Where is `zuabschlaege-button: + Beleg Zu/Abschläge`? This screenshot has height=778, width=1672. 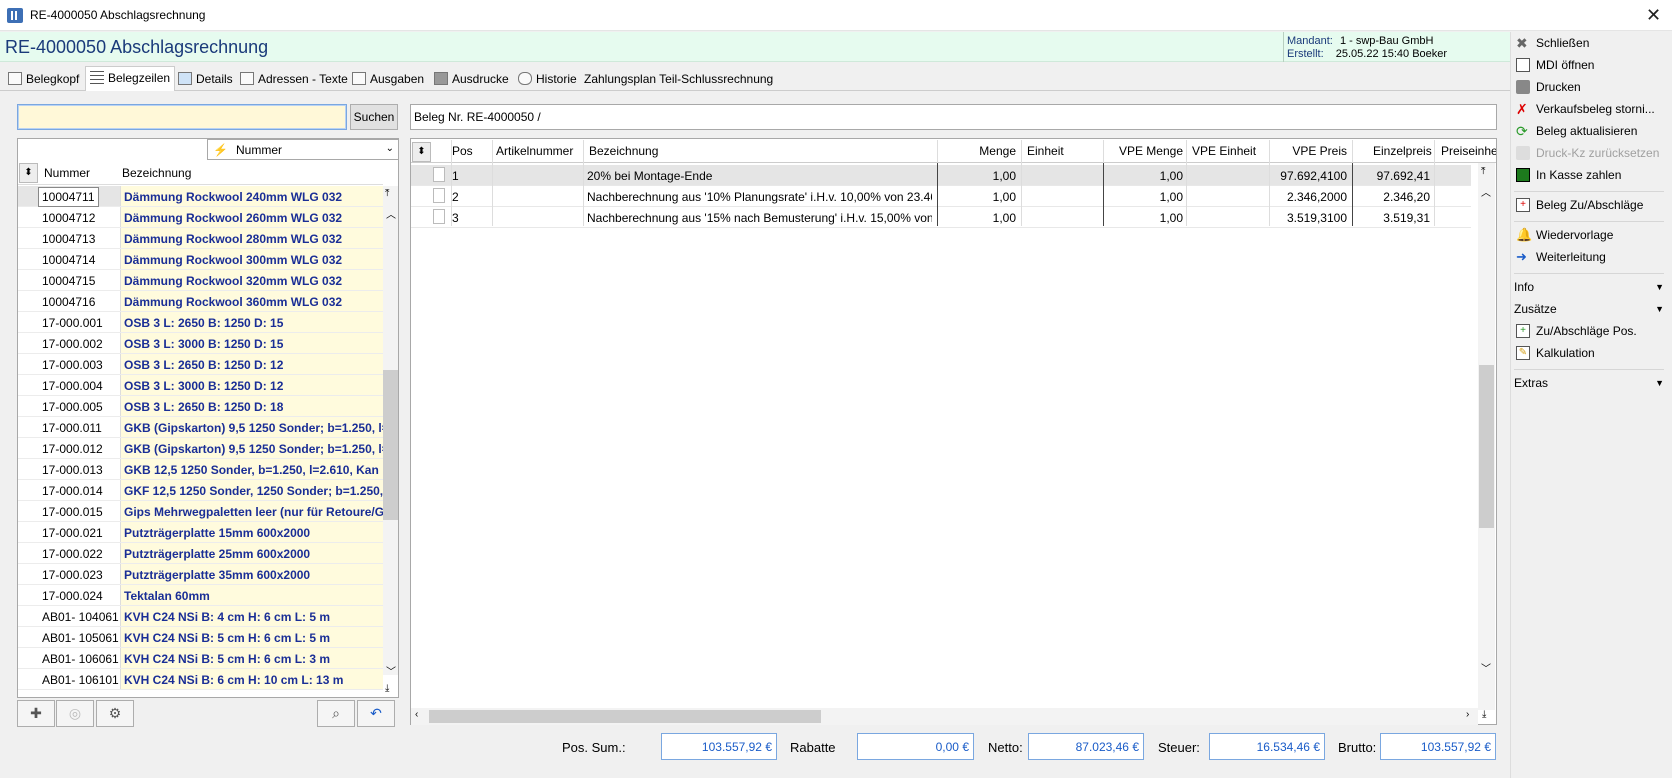
zuabschlaege-button: + Beleg Zu/Abschläge is located at coordinates (1578, 205).